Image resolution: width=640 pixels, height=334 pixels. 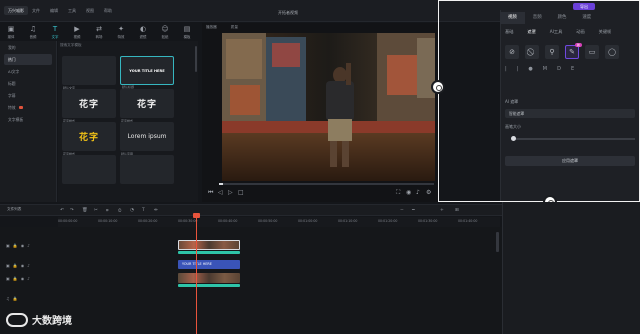 What do you see at coordinates (165, 32) in the screenshot?
I see `toolbar-sticker: ☺ 贴纸` at bounding box center [165, 32].